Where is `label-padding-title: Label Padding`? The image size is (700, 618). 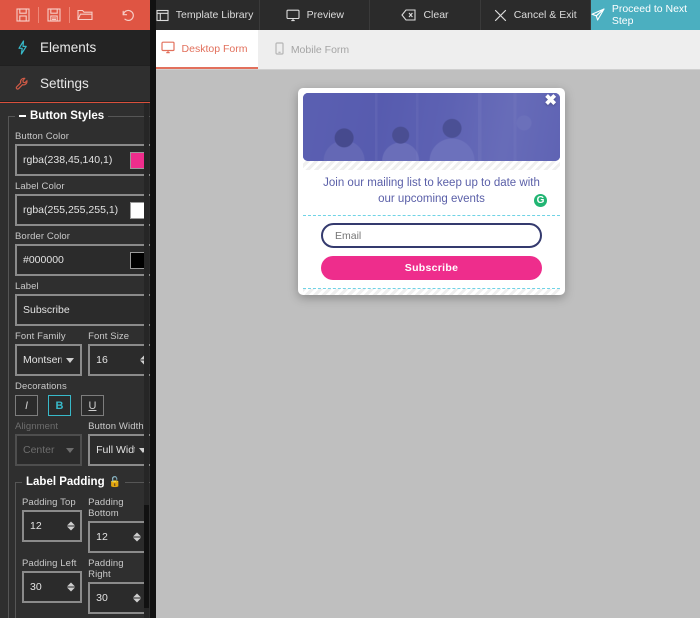
label-padding-title: Label Padding is located at coordinates (65, 482).